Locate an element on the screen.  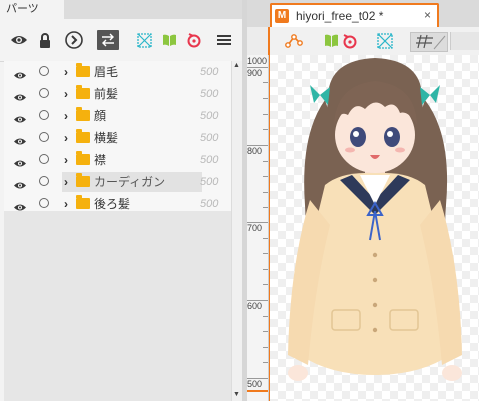
part-label: カーディガン is located at coordinates (130, 182).